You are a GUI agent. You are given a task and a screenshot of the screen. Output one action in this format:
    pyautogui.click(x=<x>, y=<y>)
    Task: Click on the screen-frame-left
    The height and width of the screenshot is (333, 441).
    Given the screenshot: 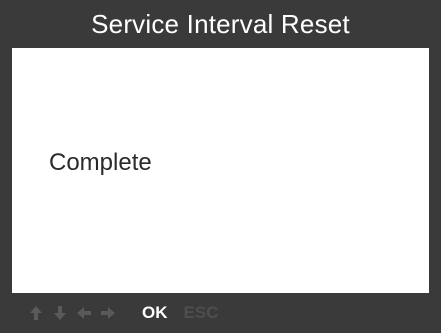 What is the action you would take?
    pyautogui.click(x=6, y=166)
    